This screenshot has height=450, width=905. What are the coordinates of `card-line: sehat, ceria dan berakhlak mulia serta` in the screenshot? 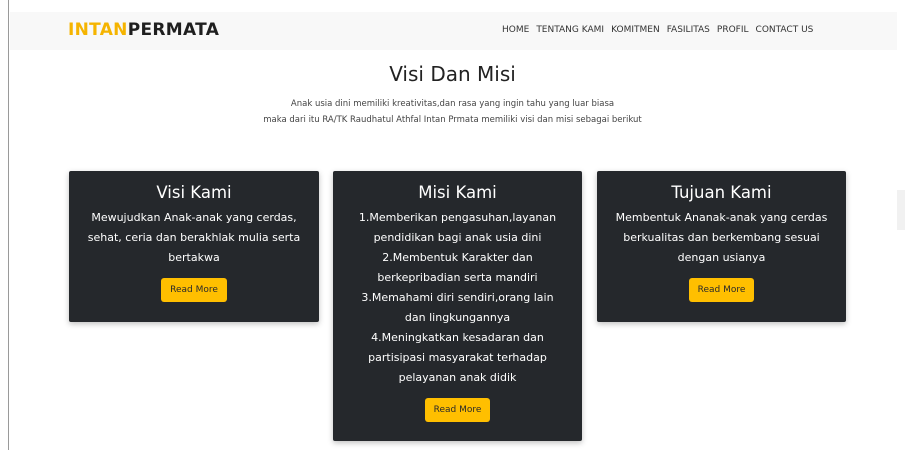 It's located at (194, 237).